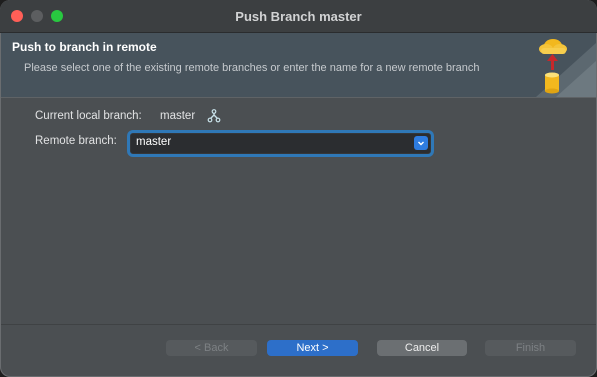 The image size is (597, 377). I want to click on current-branch-row: Current local branch: master, so click(128, 116).